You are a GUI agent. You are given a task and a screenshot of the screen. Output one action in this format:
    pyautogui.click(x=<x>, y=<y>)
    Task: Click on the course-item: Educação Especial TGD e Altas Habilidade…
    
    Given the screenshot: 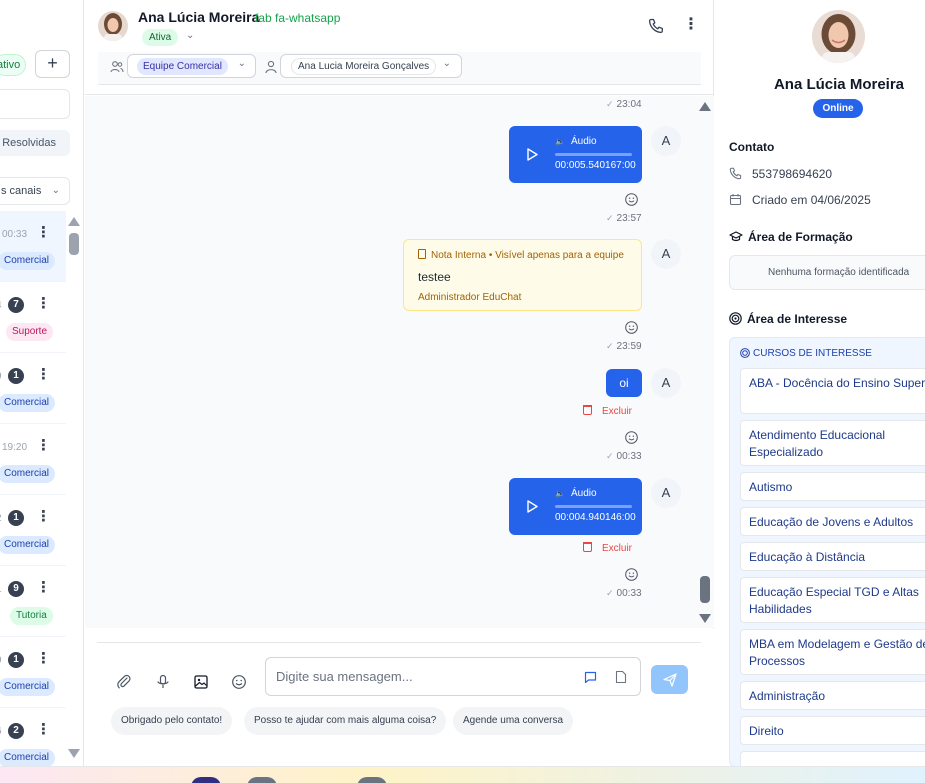 What is the action you would take?
    pyautogui.click(x=832, y=600)
    